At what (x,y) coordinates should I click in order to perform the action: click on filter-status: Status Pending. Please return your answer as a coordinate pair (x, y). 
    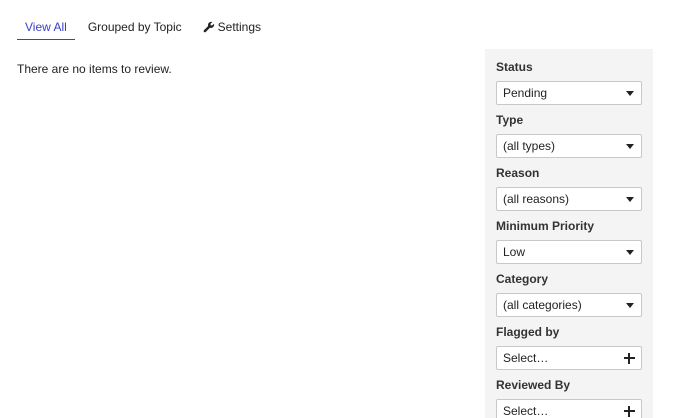
    Looking at the image, I should click on (569, 82).